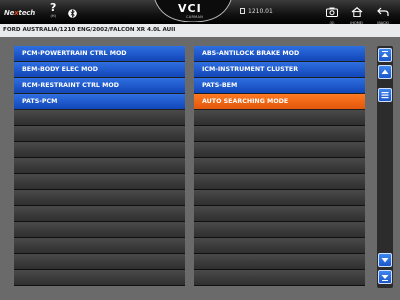  I want to click on arrow-top-icon, so click(385, 54).